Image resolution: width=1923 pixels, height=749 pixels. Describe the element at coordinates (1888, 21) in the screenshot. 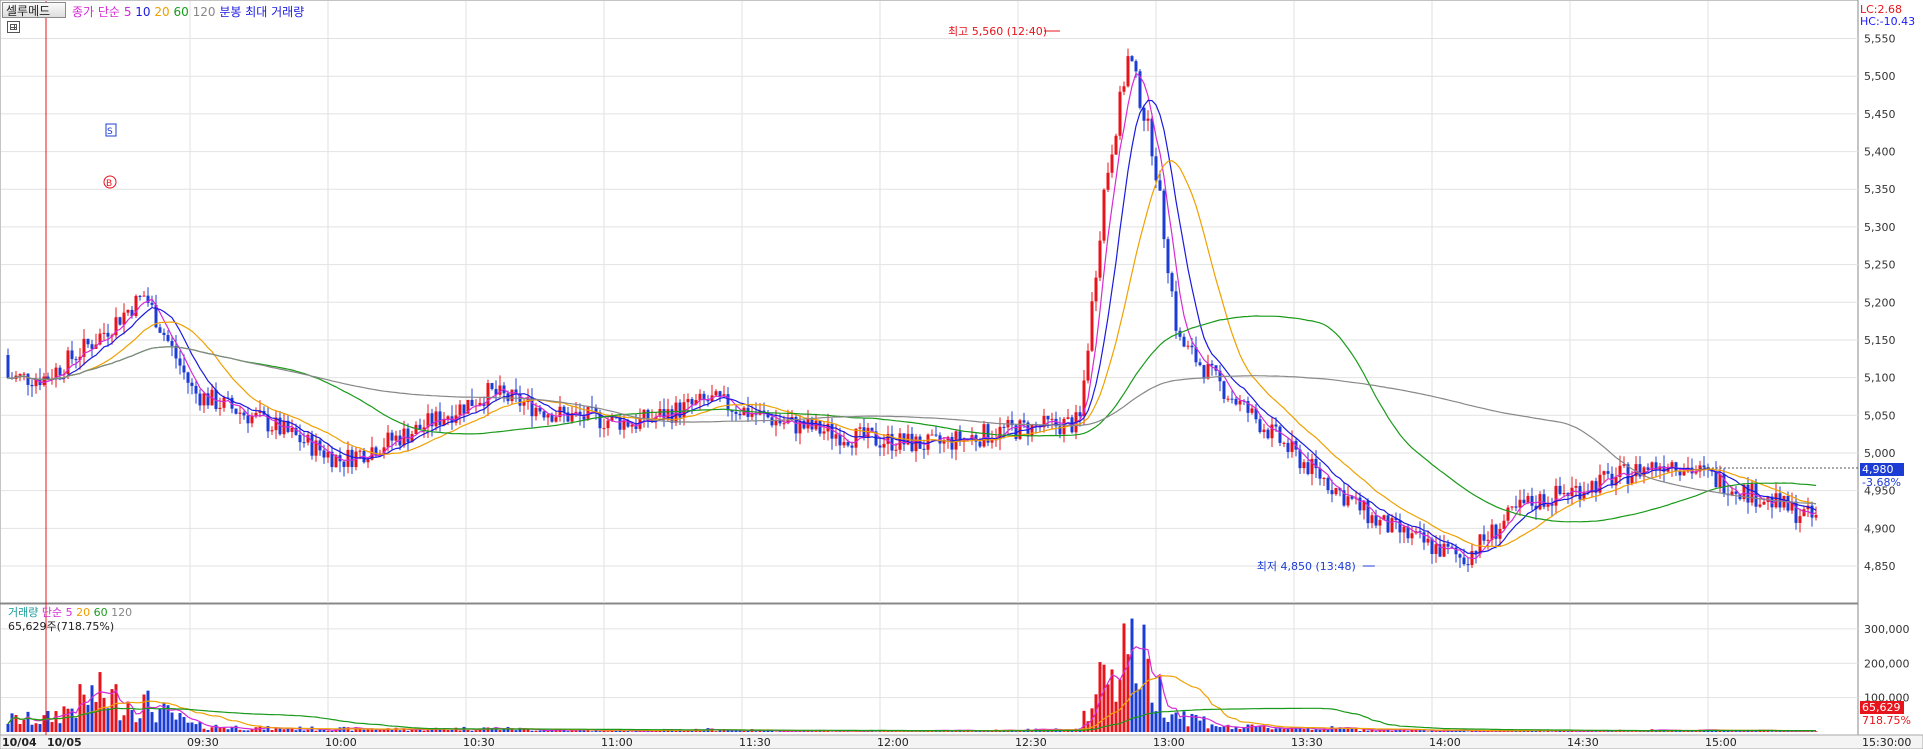

I see `hc-label: HC:-10.43` at that location.